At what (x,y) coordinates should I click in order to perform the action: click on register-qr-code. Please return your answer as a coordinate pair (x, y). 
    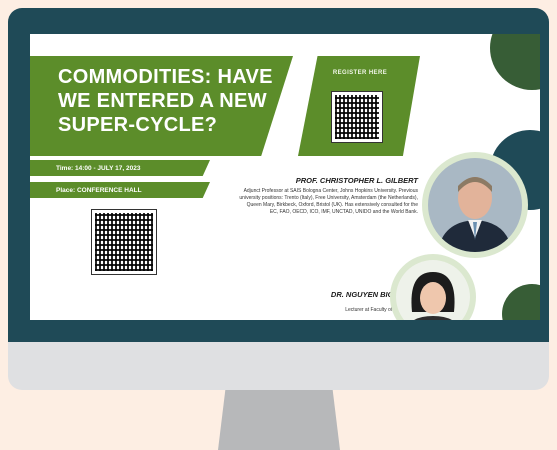
    Looking at the image, I should click on (357, 117).